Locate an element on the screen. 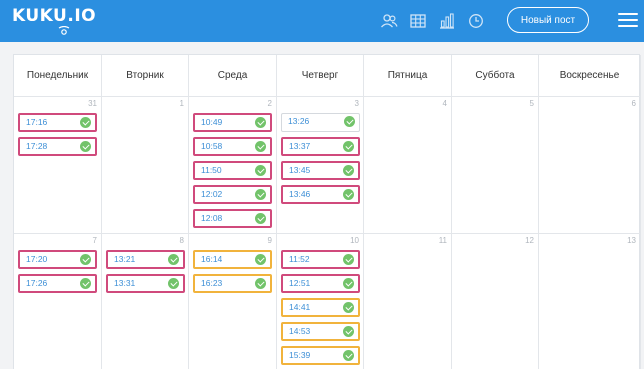  day-cell: 3 13:26 13:37 13:45 13:46 is located at coordinates (320, 165).